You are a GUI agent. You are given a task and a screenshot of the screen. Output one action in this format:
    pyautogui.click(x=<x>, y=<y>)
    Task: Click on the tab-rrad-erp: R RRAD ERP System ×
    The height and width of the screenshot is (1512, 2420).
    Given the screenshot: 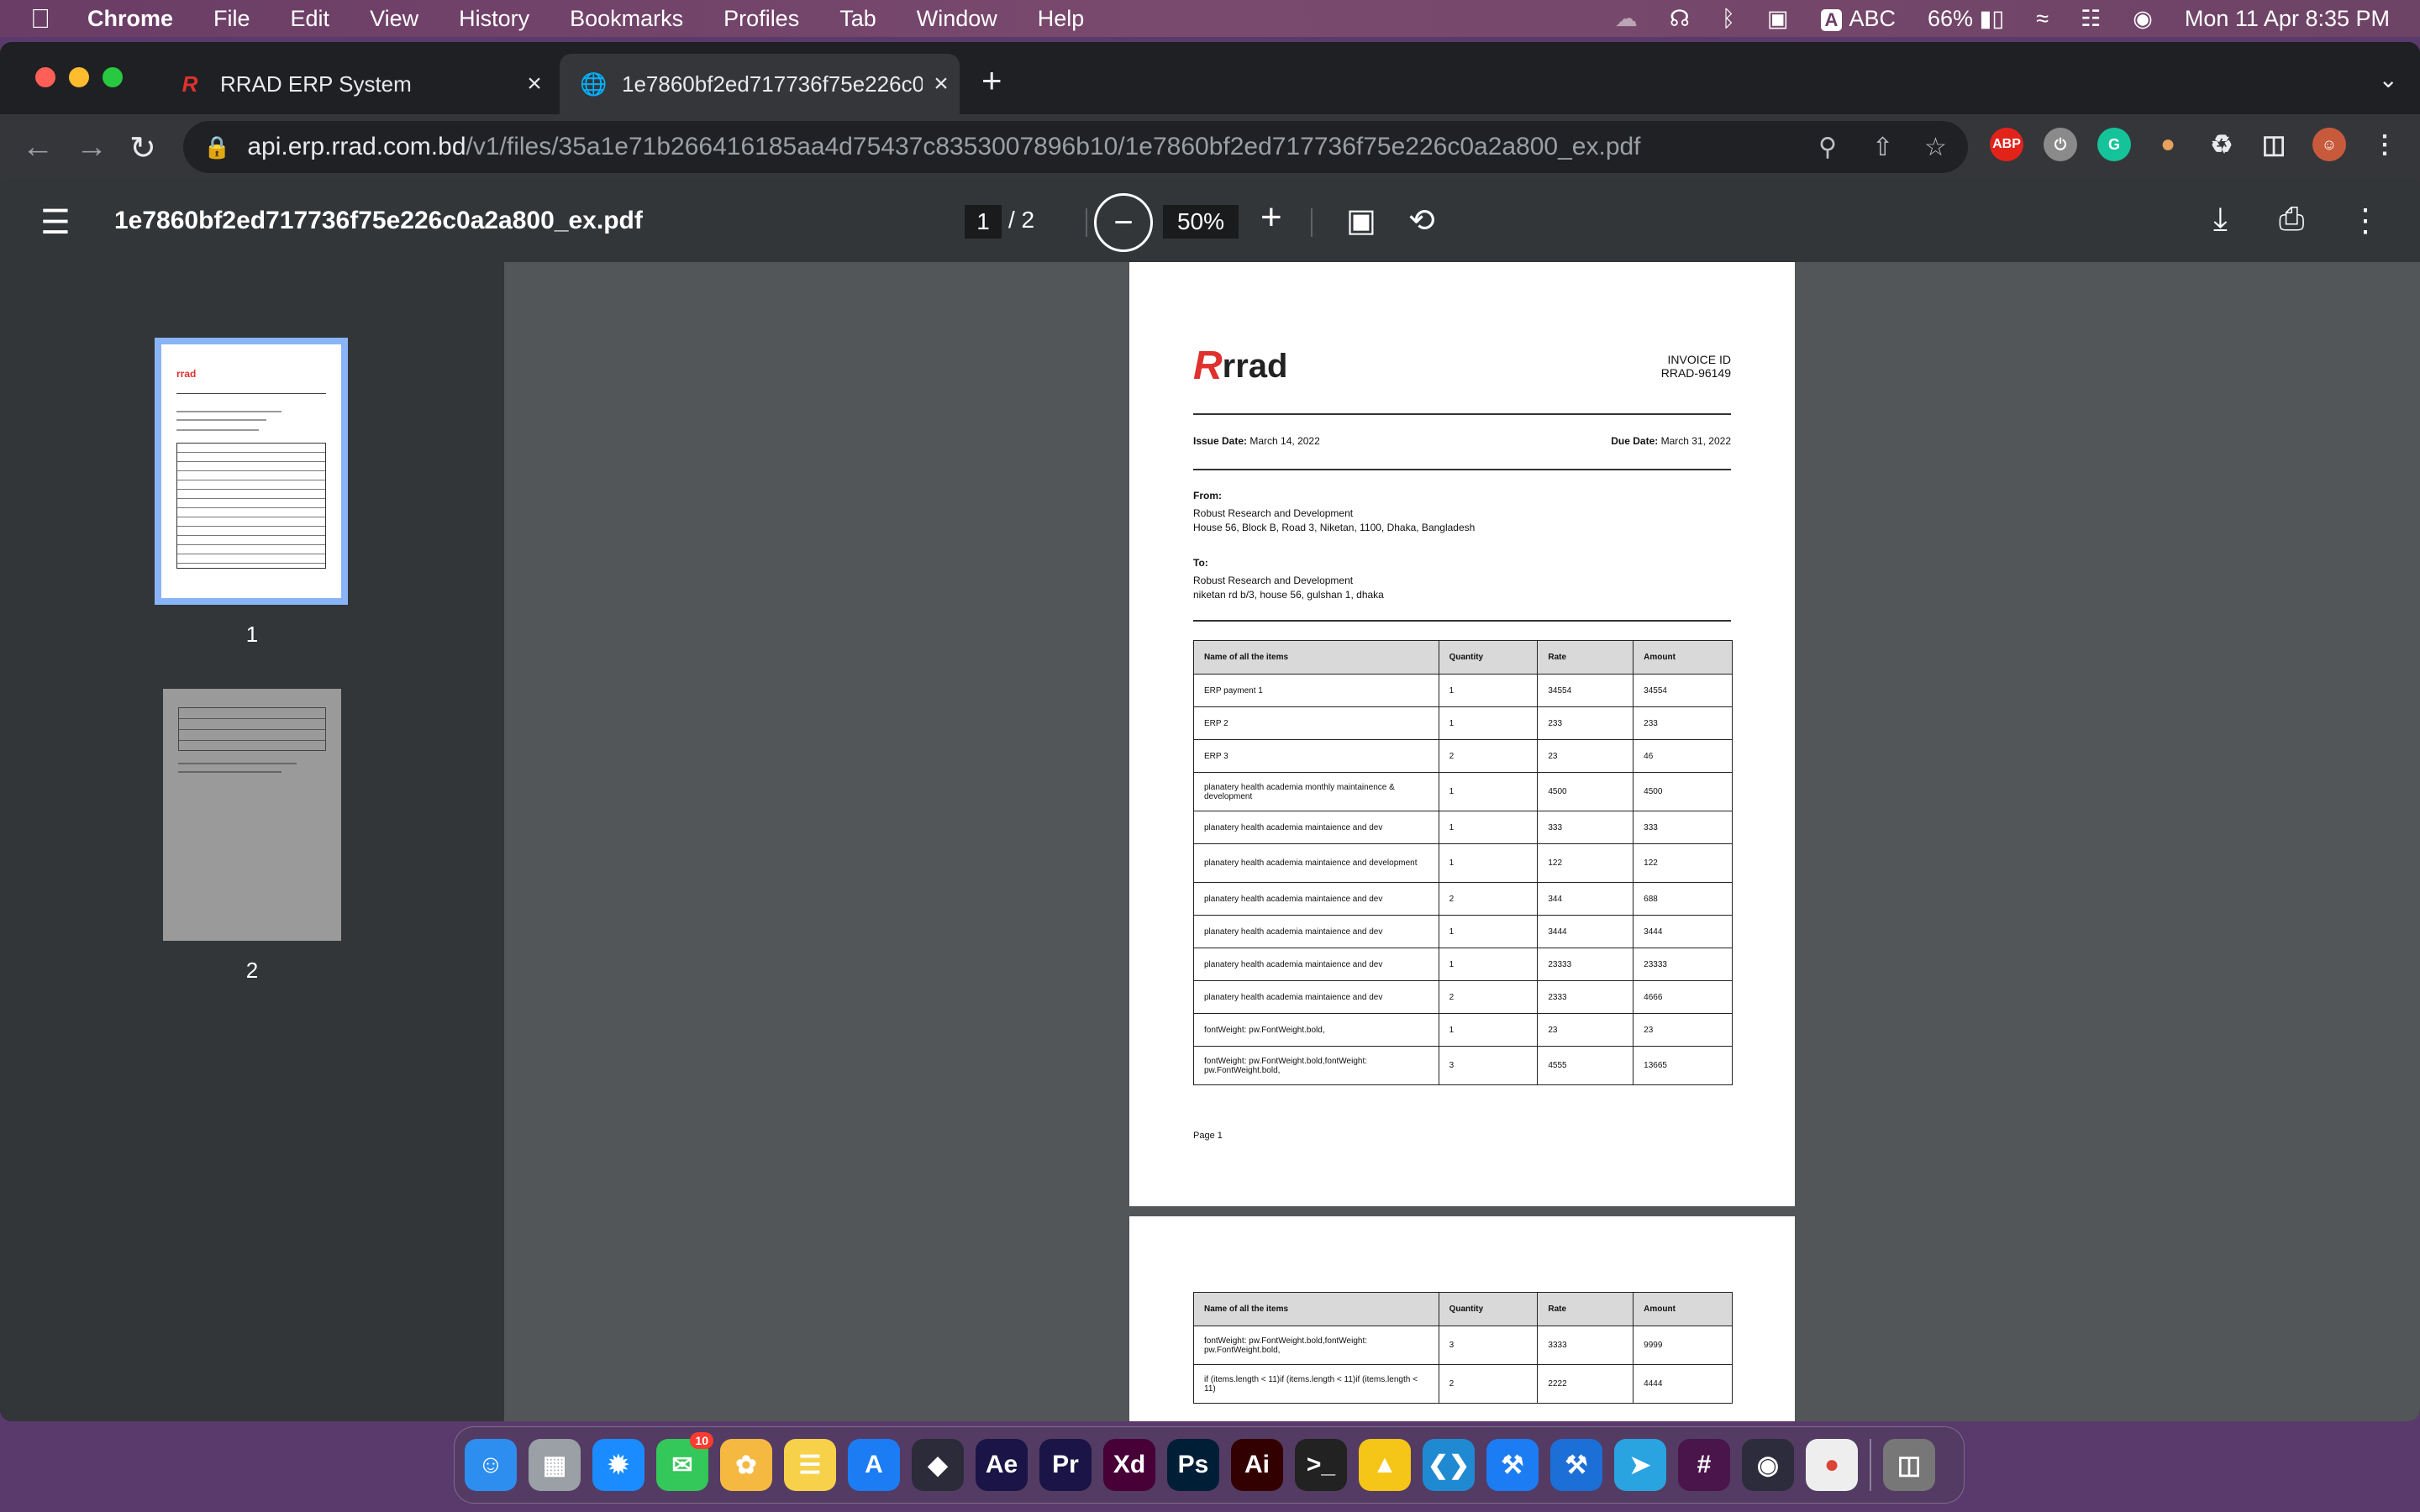 What is the action you would take?
    pyautogui.click(x=355, y=84)
    